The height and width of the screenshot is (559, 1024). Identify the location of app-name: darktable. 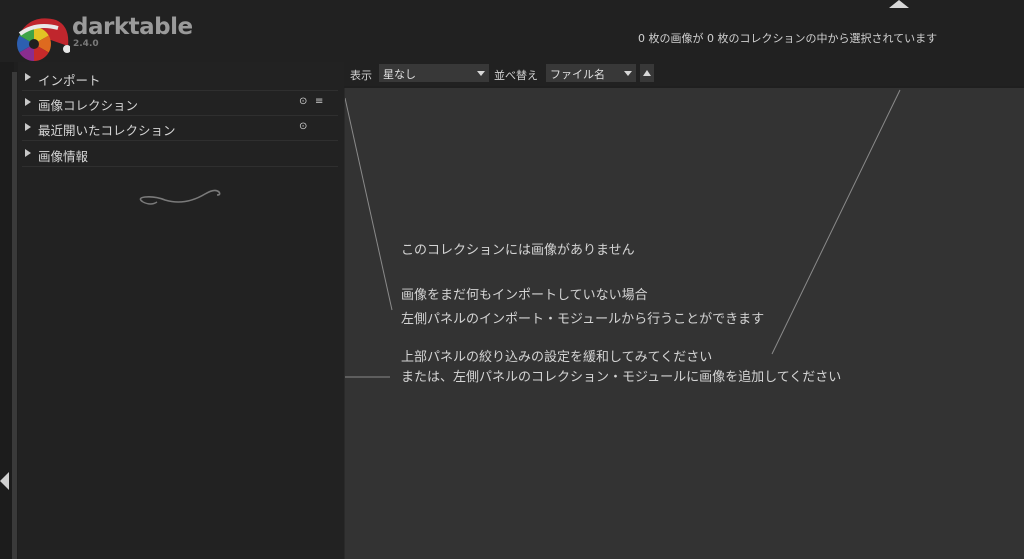
(132, 27).